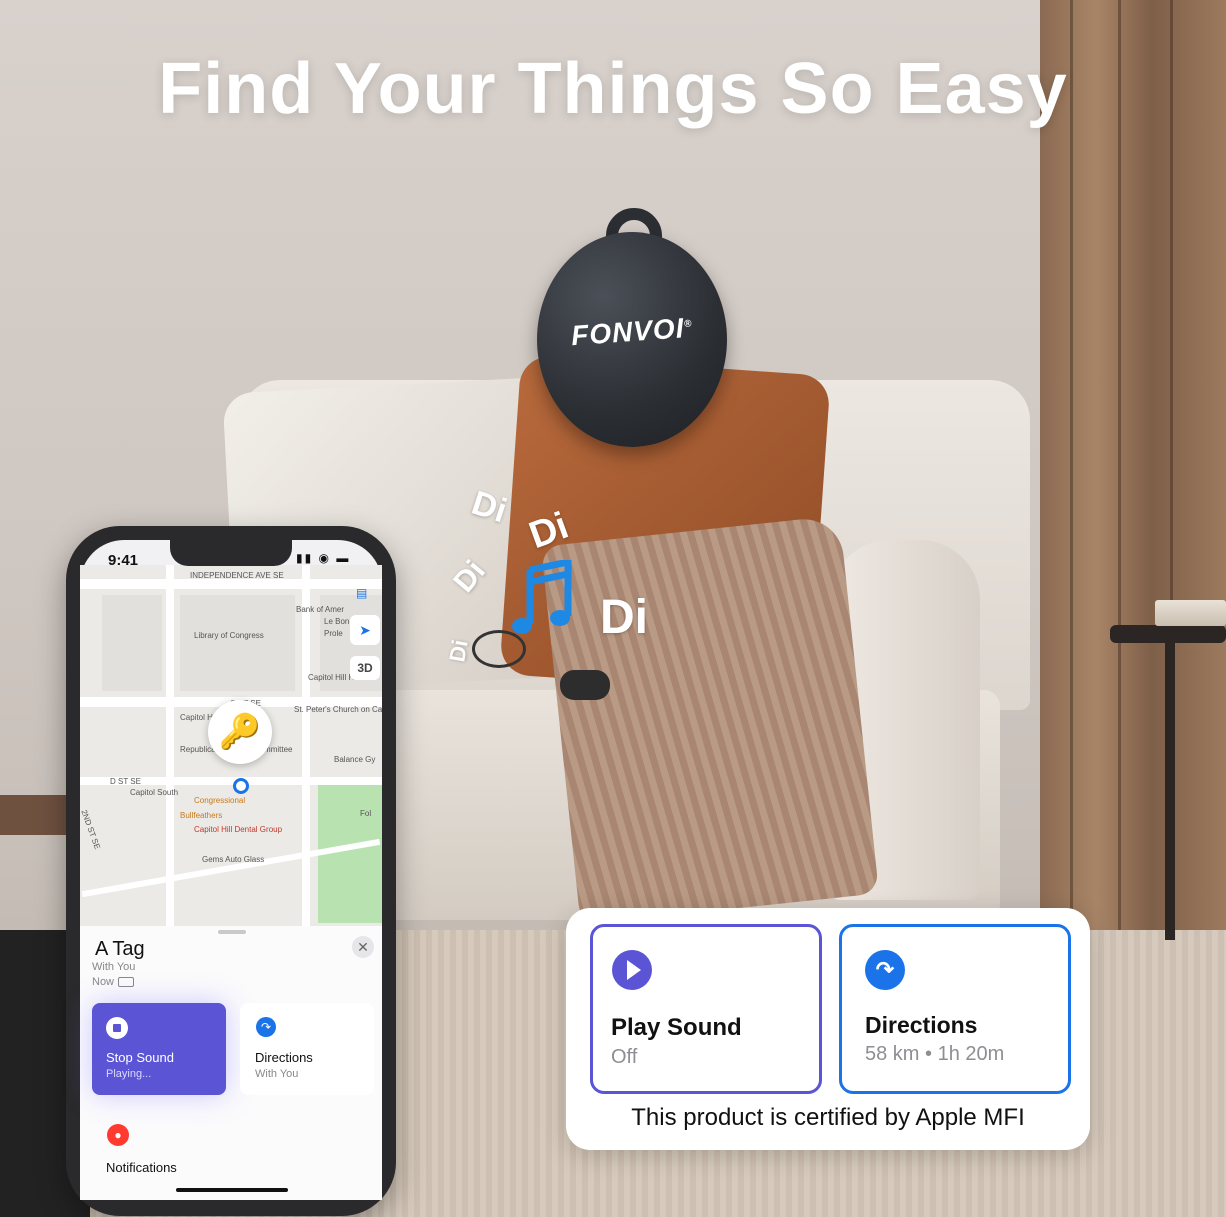  Describe the element at coordinates (241, 786) in the screenshot. I see `location-dot-icon` at that location.